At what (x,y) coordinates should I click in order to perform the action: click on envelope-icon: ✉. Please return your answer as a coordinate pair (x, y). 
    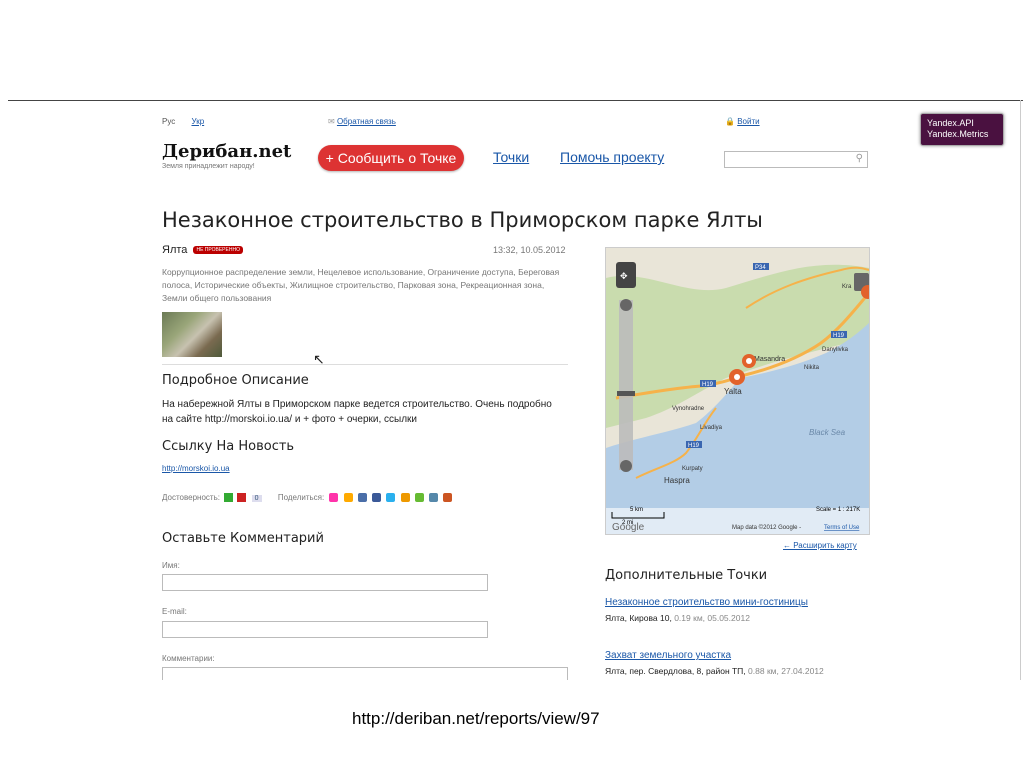
    Looking at the image, I should click on (331, 121).